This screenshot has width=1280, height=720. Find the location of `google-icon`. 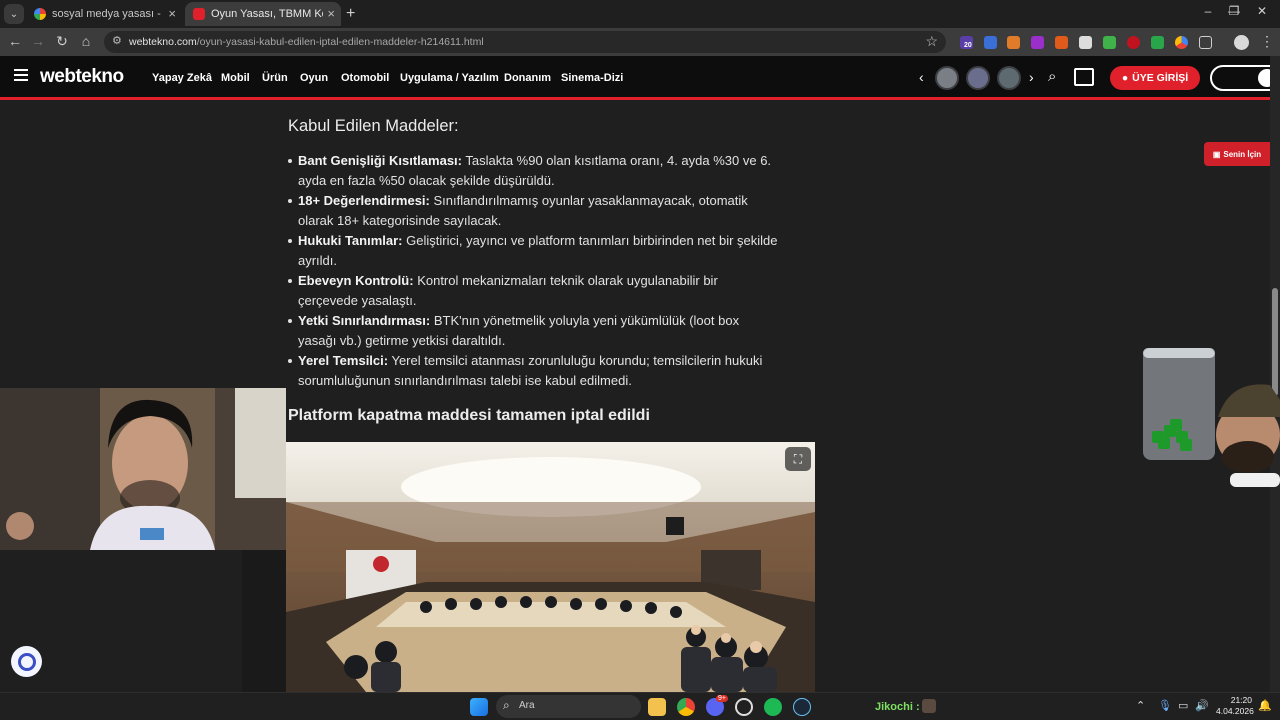

google-icon is located at coordinates (40, 14).